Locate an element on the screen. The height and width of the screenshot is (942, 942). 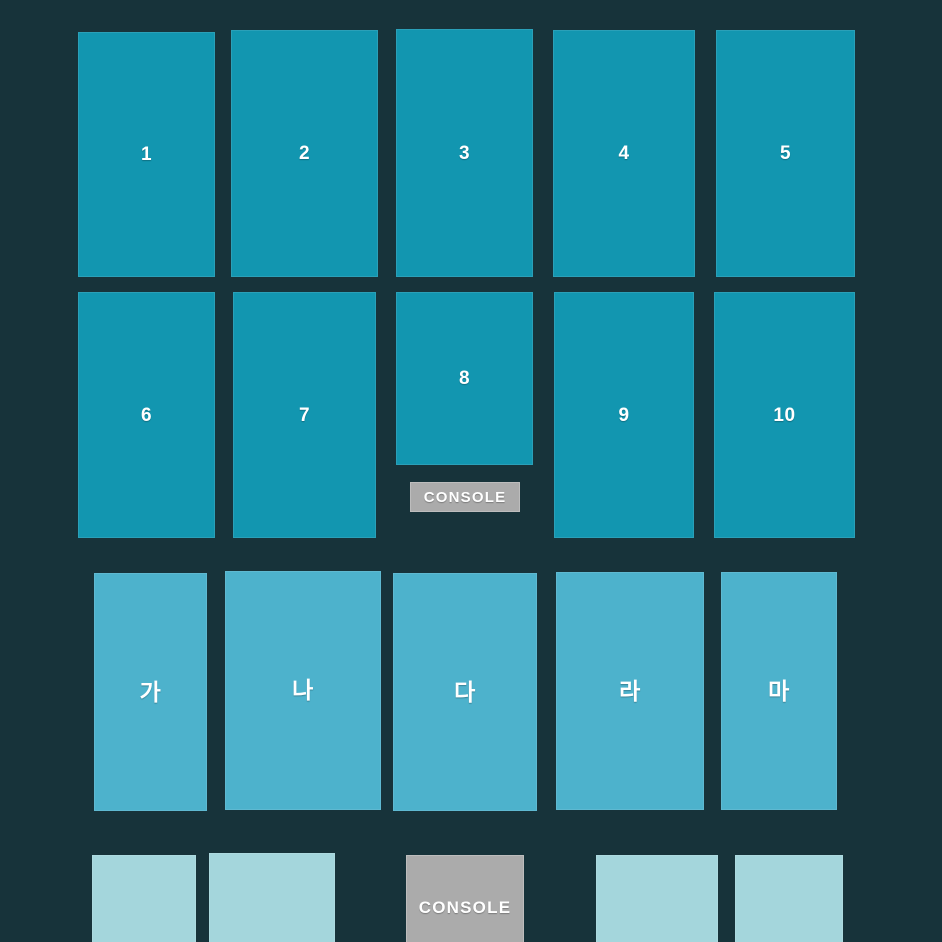
seat-7: 7 is located at coordinates (304, 415).